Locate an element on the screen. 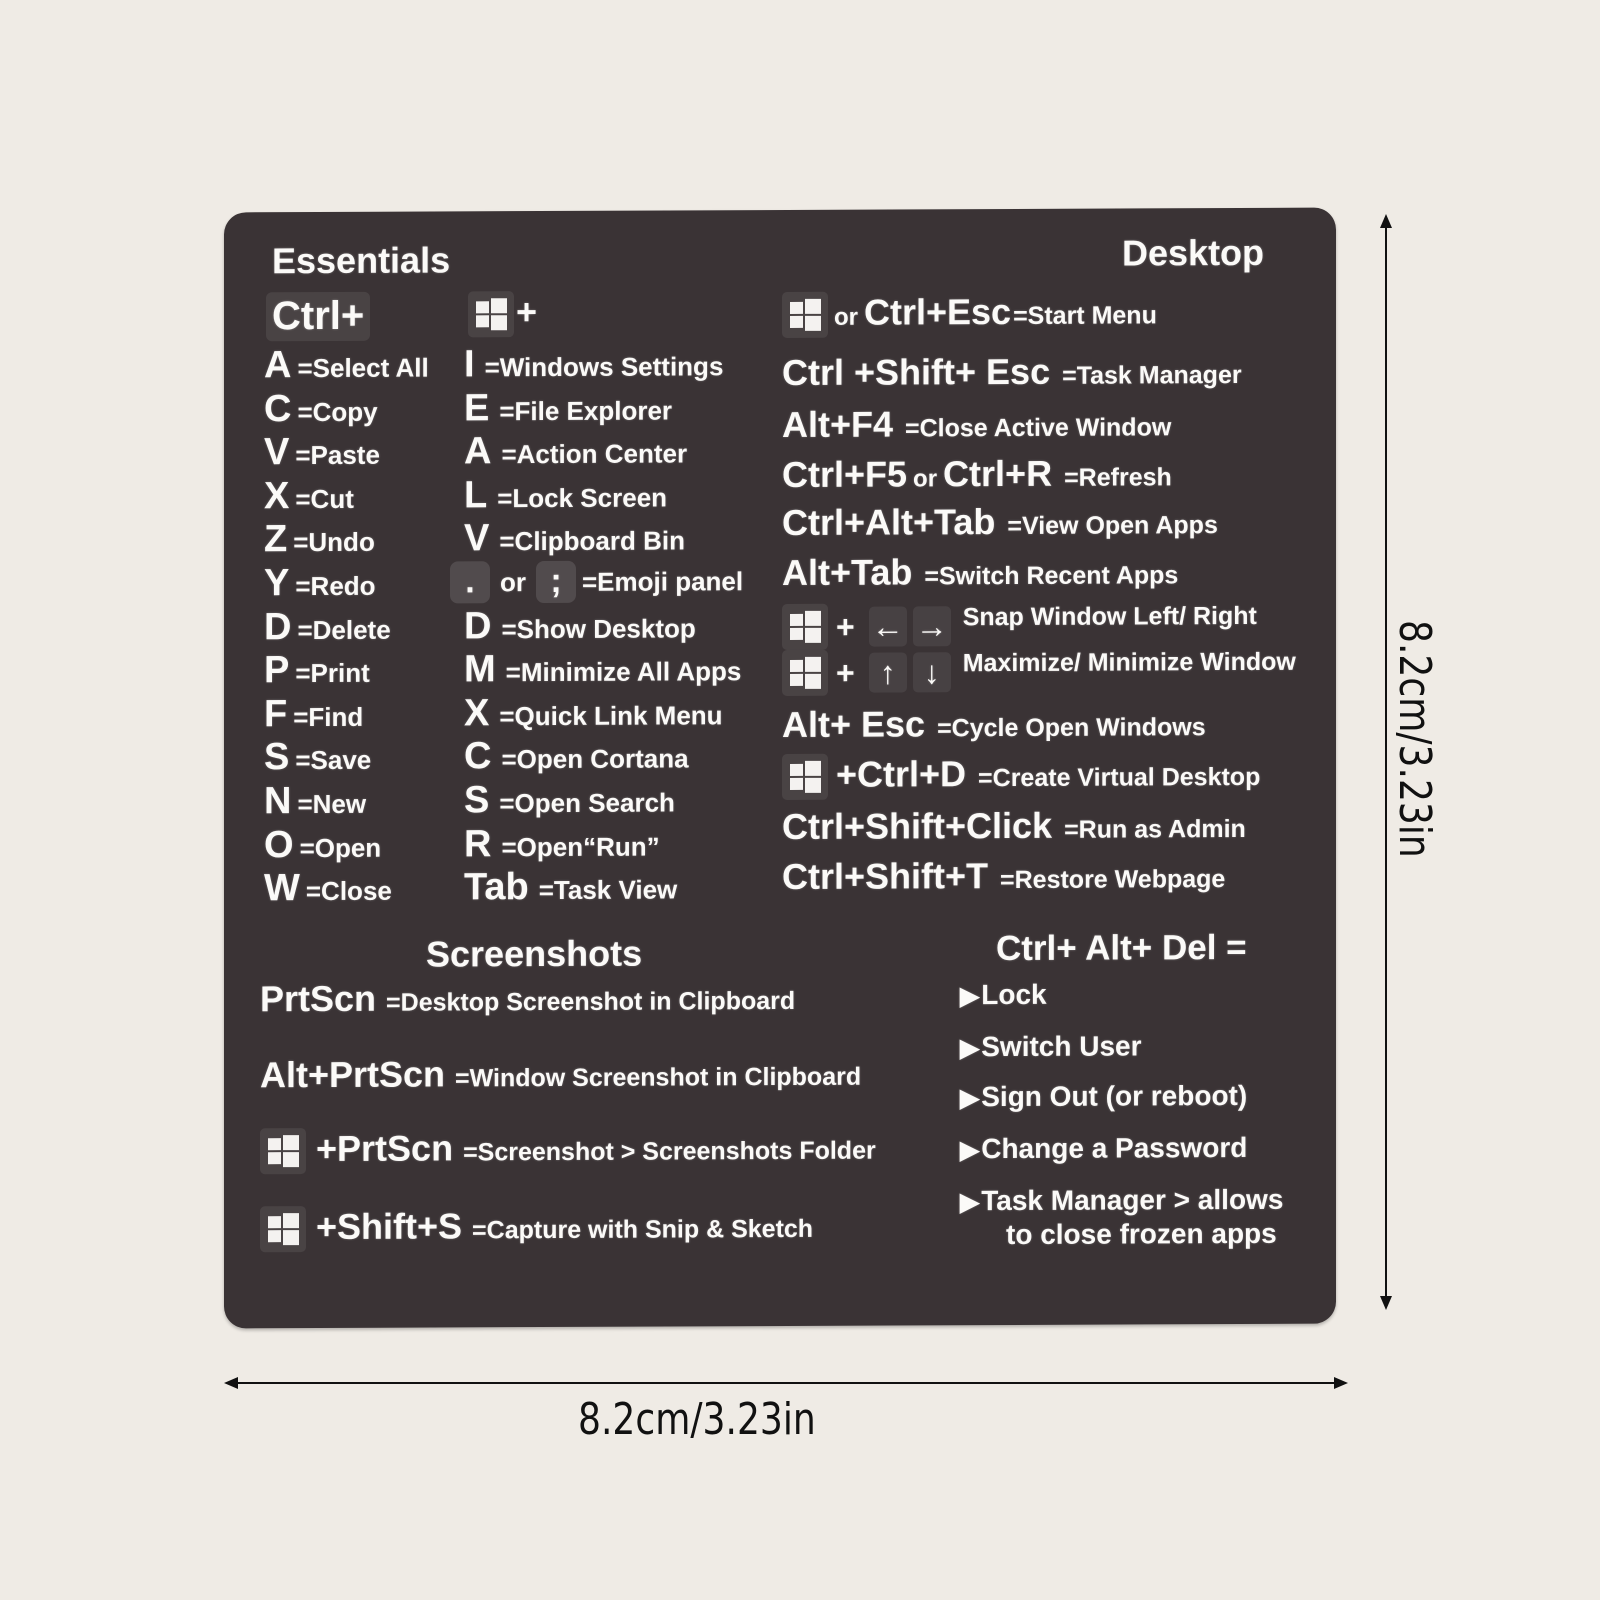 The width and height of the screenshot is (1600, 1600). shortcut-key: Alt+F4 is located at coordinates (838, 424).